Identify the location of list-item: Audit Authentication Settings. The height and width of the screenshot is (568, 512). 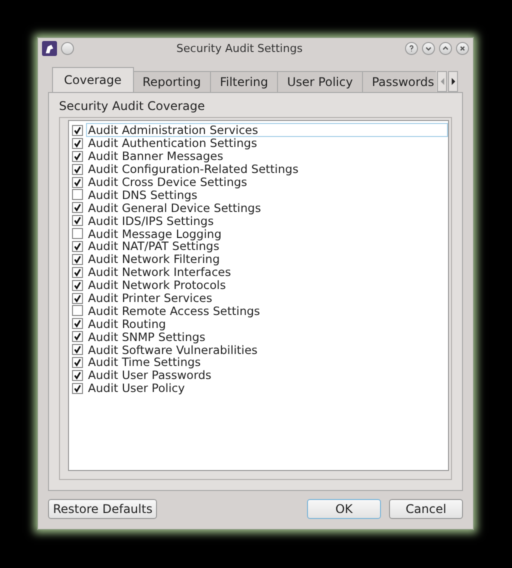
(173, 143).